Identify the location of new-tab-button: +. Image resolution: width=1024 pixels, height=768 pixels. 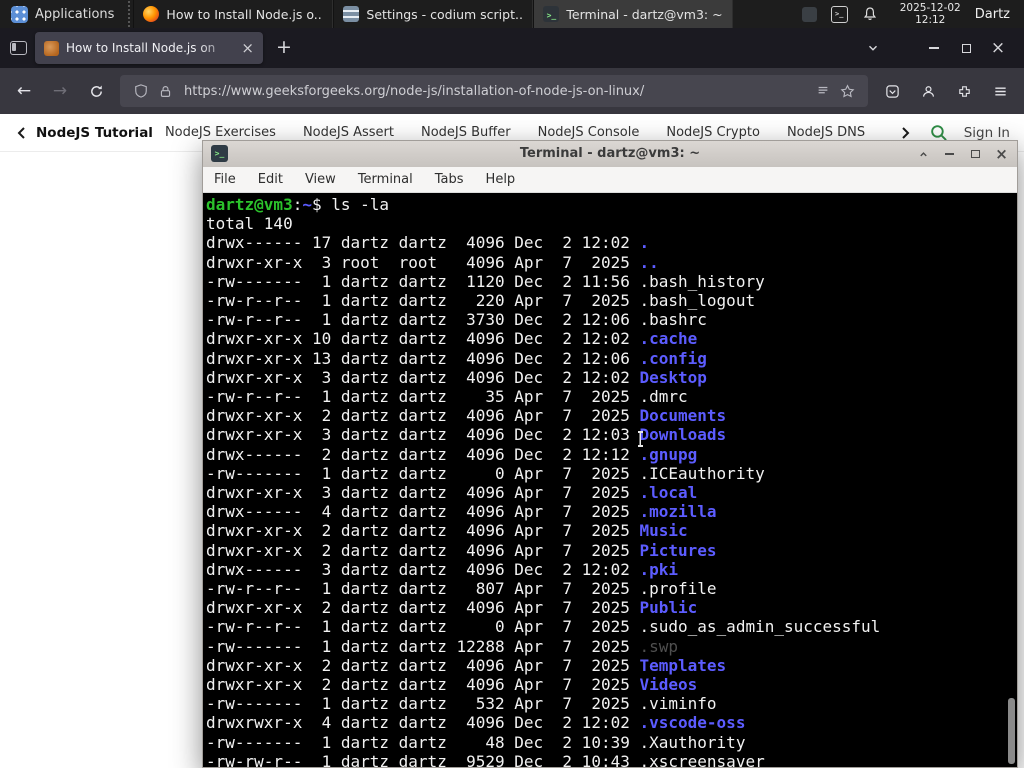
(284, 48).